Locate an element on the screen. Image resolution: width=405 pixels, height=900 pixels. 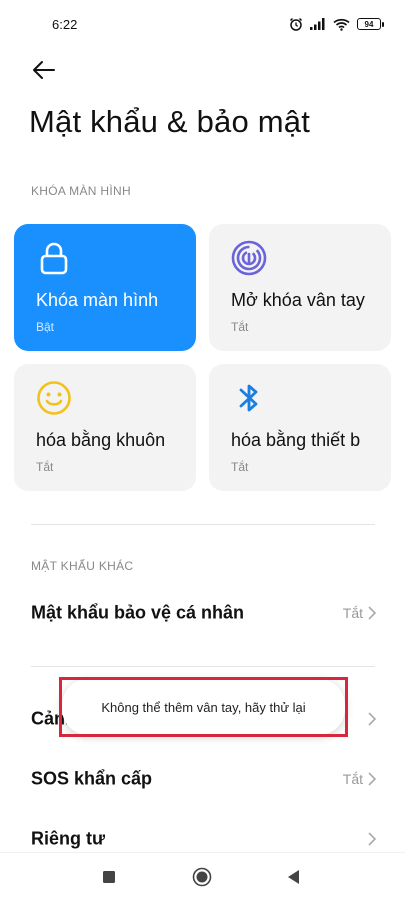
section-header-other-passwords: MẬT KHẨU KHÁC is located at coordinates (82, 566).